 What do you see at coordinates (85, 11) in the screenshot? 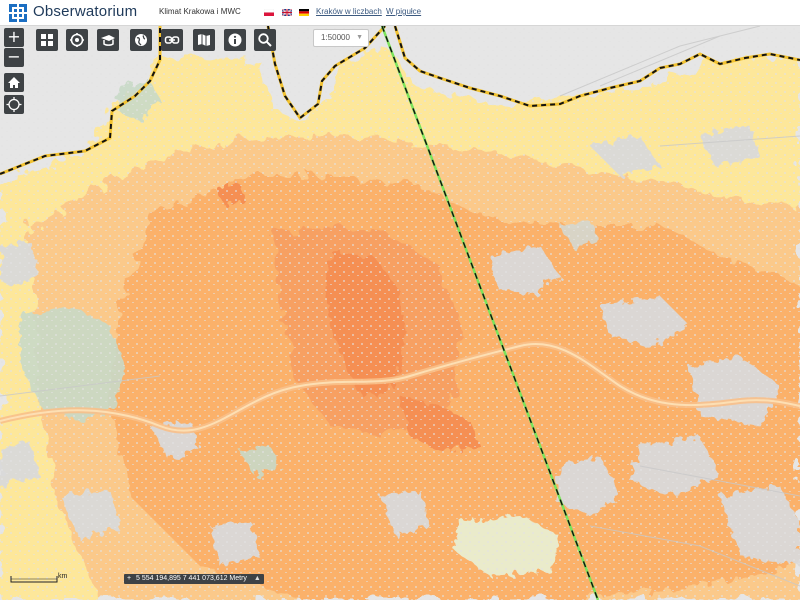
I see `app-title: Obserwatorium` at bounding box center [85, 11].